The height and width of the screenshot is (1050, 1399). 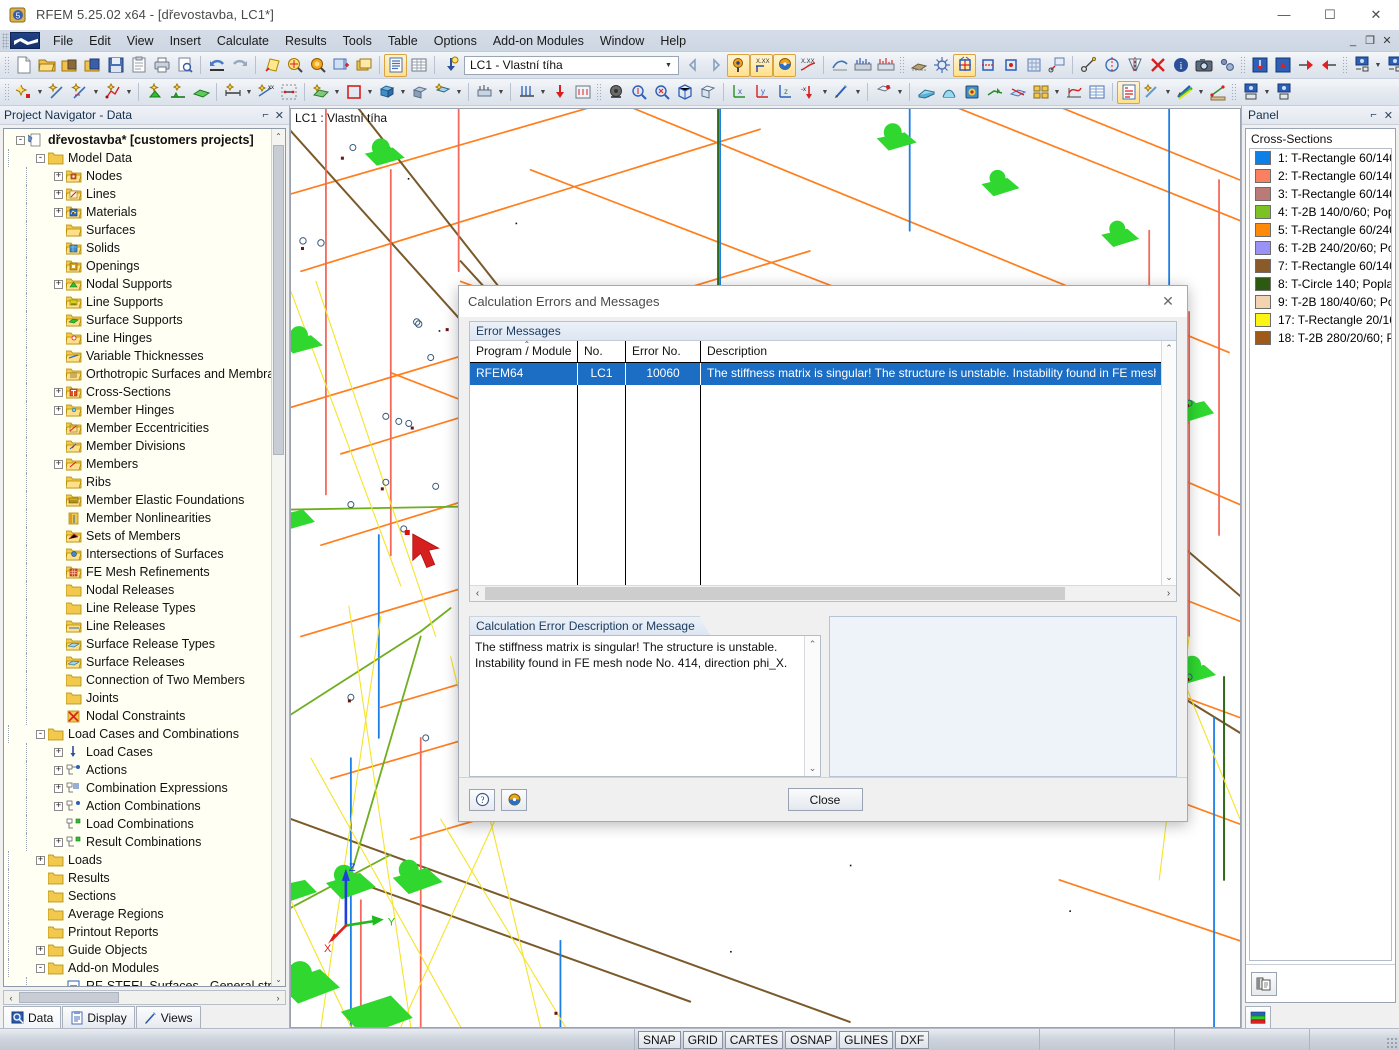 What do you see at coordinates (145, 284) in the screenshot?
I see `tree-item-nodal-supports: + Nodal Supports` at bounding box center [145, 284].